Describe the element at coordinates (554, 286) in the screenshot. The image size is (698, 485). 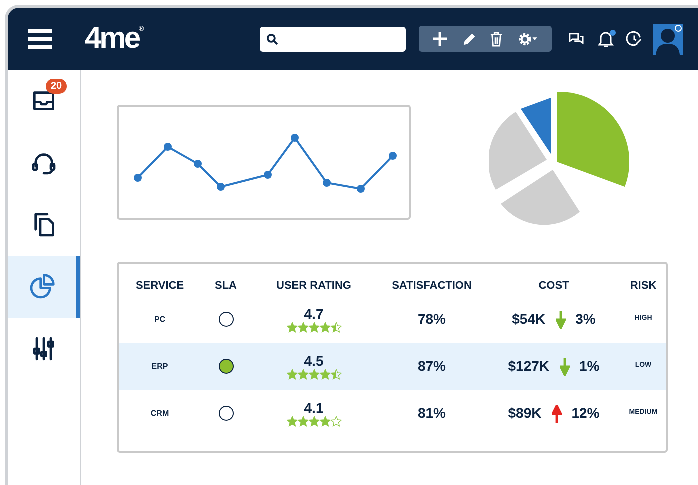
I see `column-header: COST` at that location.